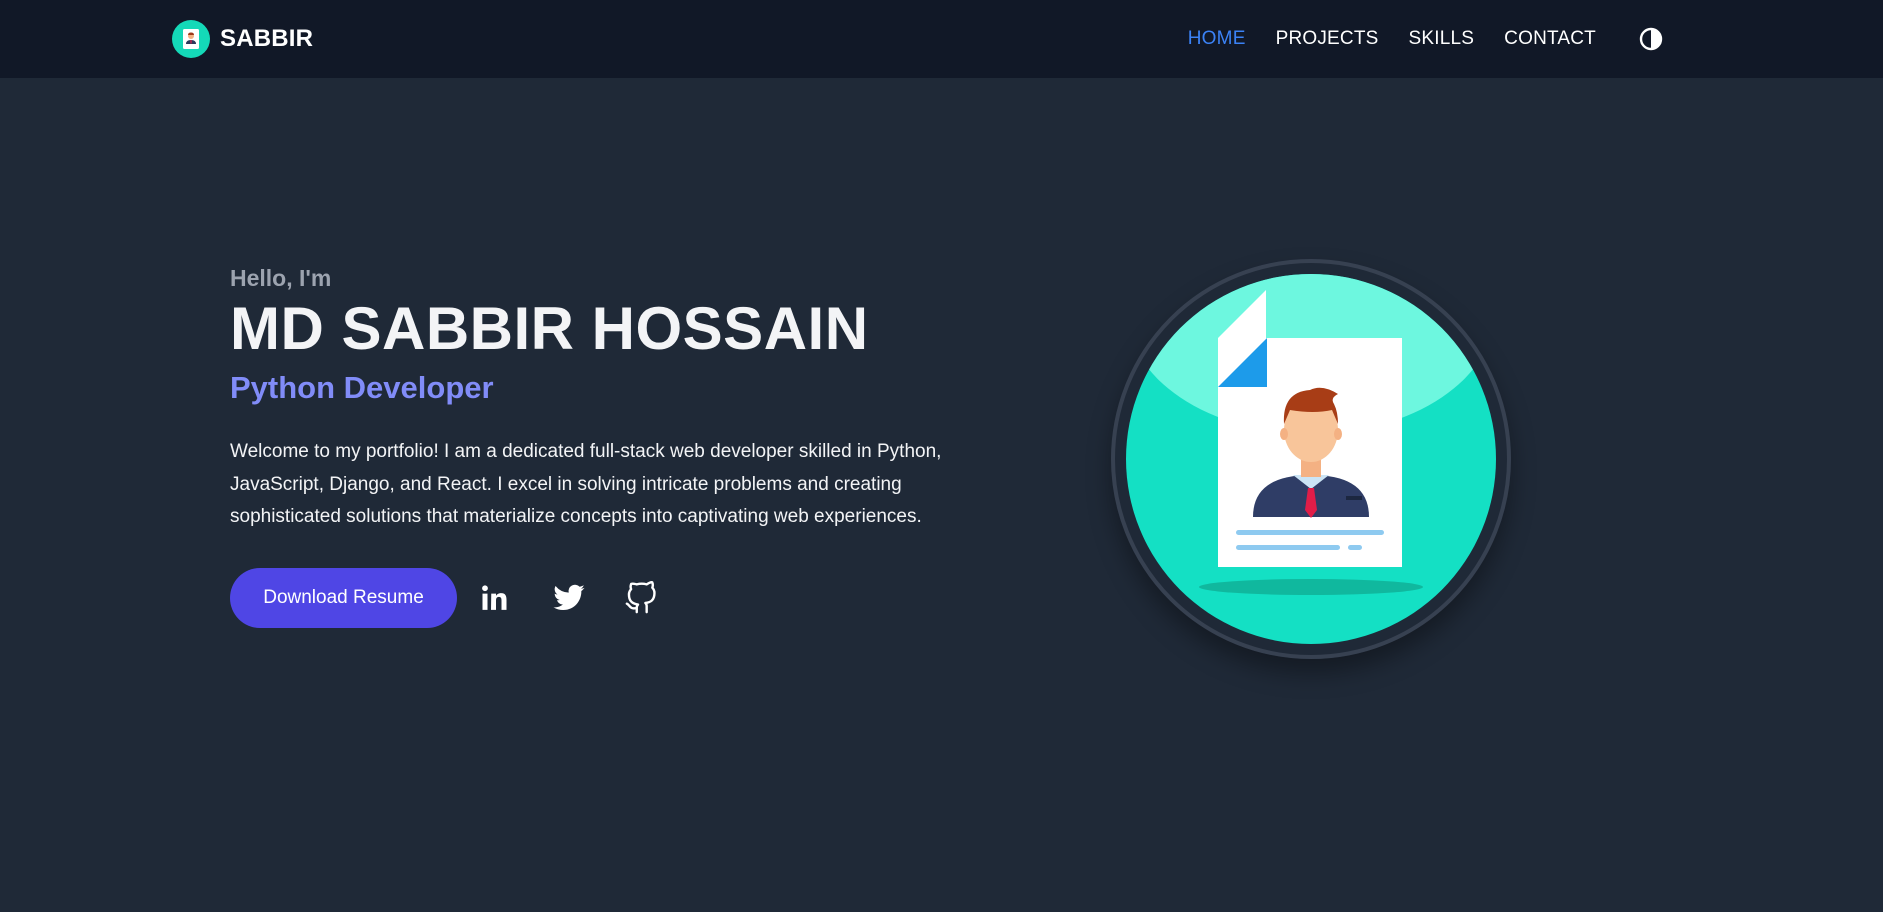 This screenshot has height=912, width=1883. Describe the element at coordinates (1327, 39) in the screenshot. I see `nav-item-projects: PROJECTS` at that location.